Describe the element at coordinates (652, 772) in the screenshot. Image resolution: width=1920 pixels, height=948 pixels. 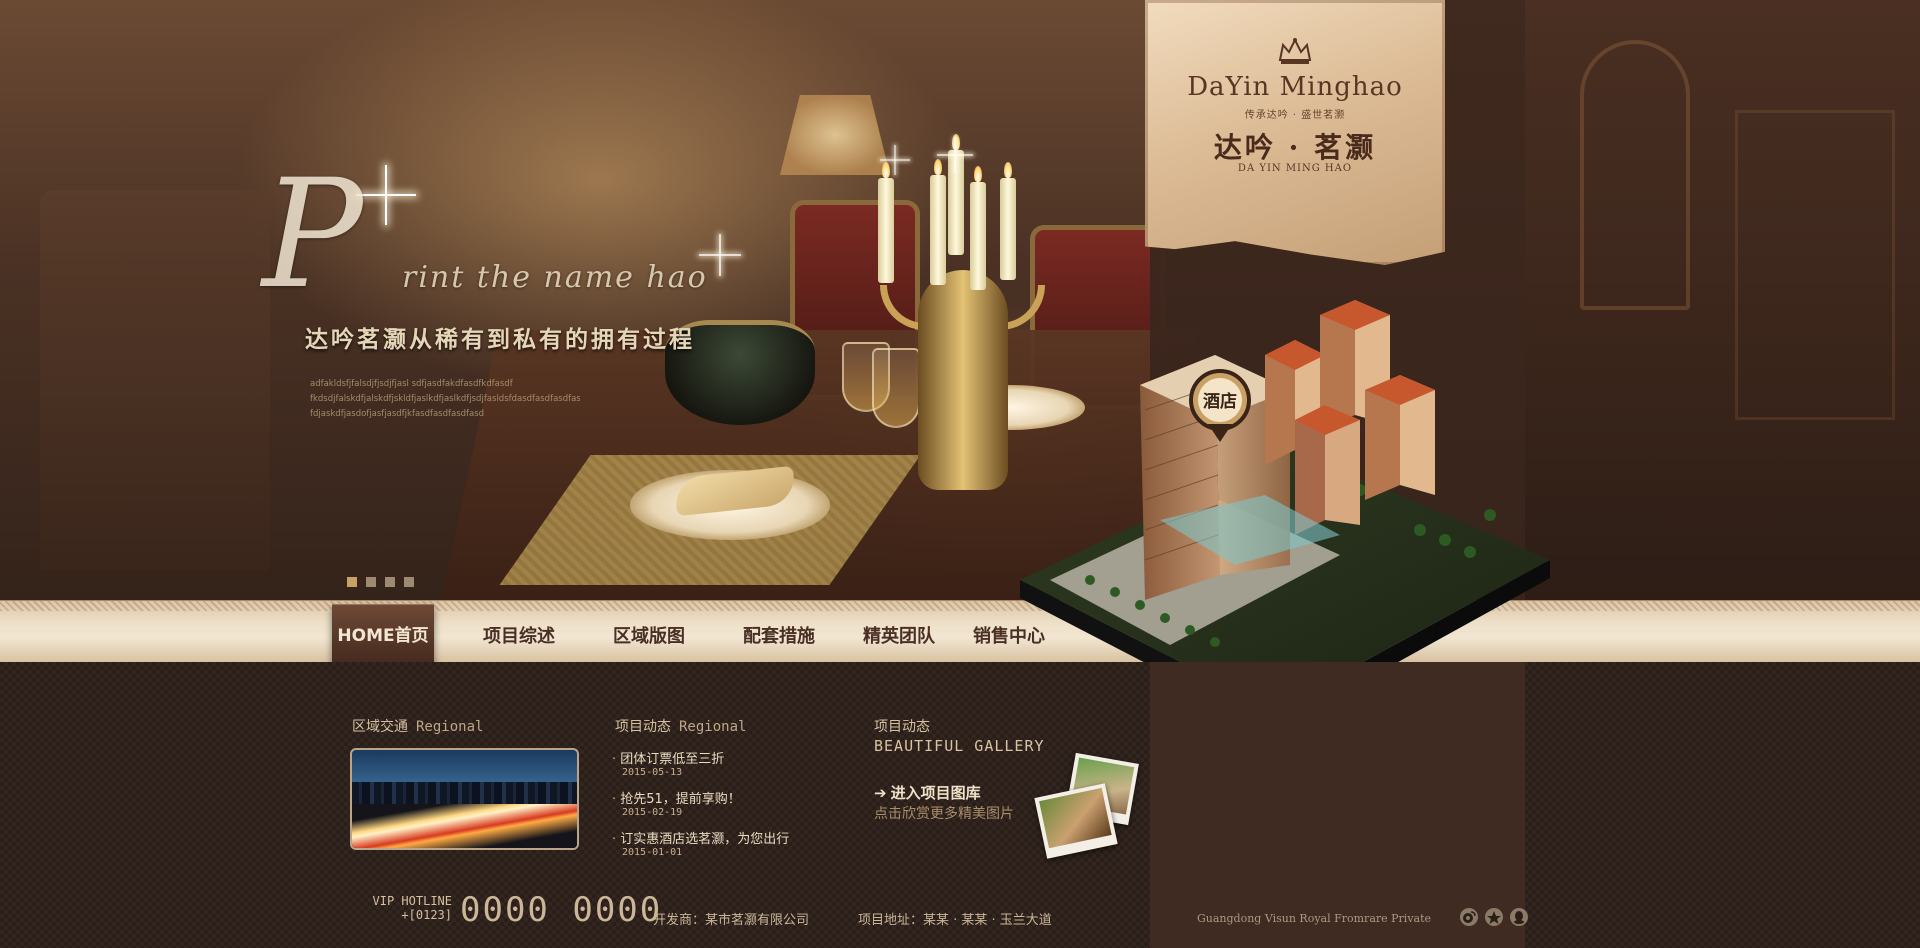
I see `news-item-date: 2015-05-13` at that location.